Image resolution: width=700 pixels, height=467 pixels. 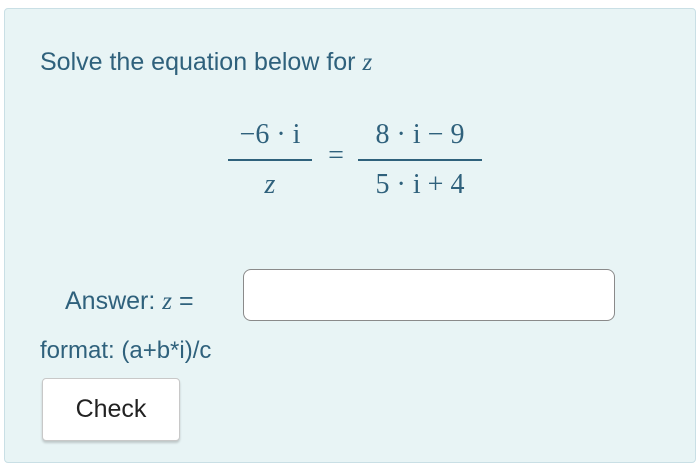 I want to click on left-fraction: −6 · i z, so click(x=270, y=161).